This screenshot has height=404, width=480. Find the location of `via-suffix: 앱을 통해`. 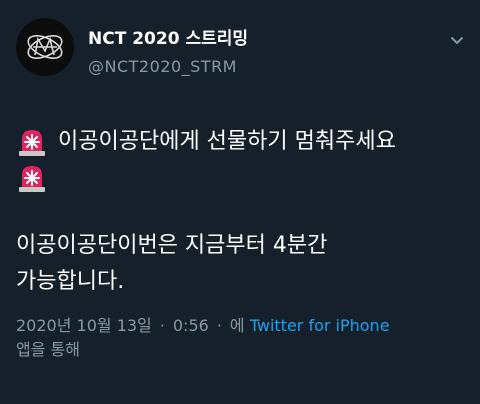

via-suffix: 앱을 통해 is located at coordinates (48, 349).